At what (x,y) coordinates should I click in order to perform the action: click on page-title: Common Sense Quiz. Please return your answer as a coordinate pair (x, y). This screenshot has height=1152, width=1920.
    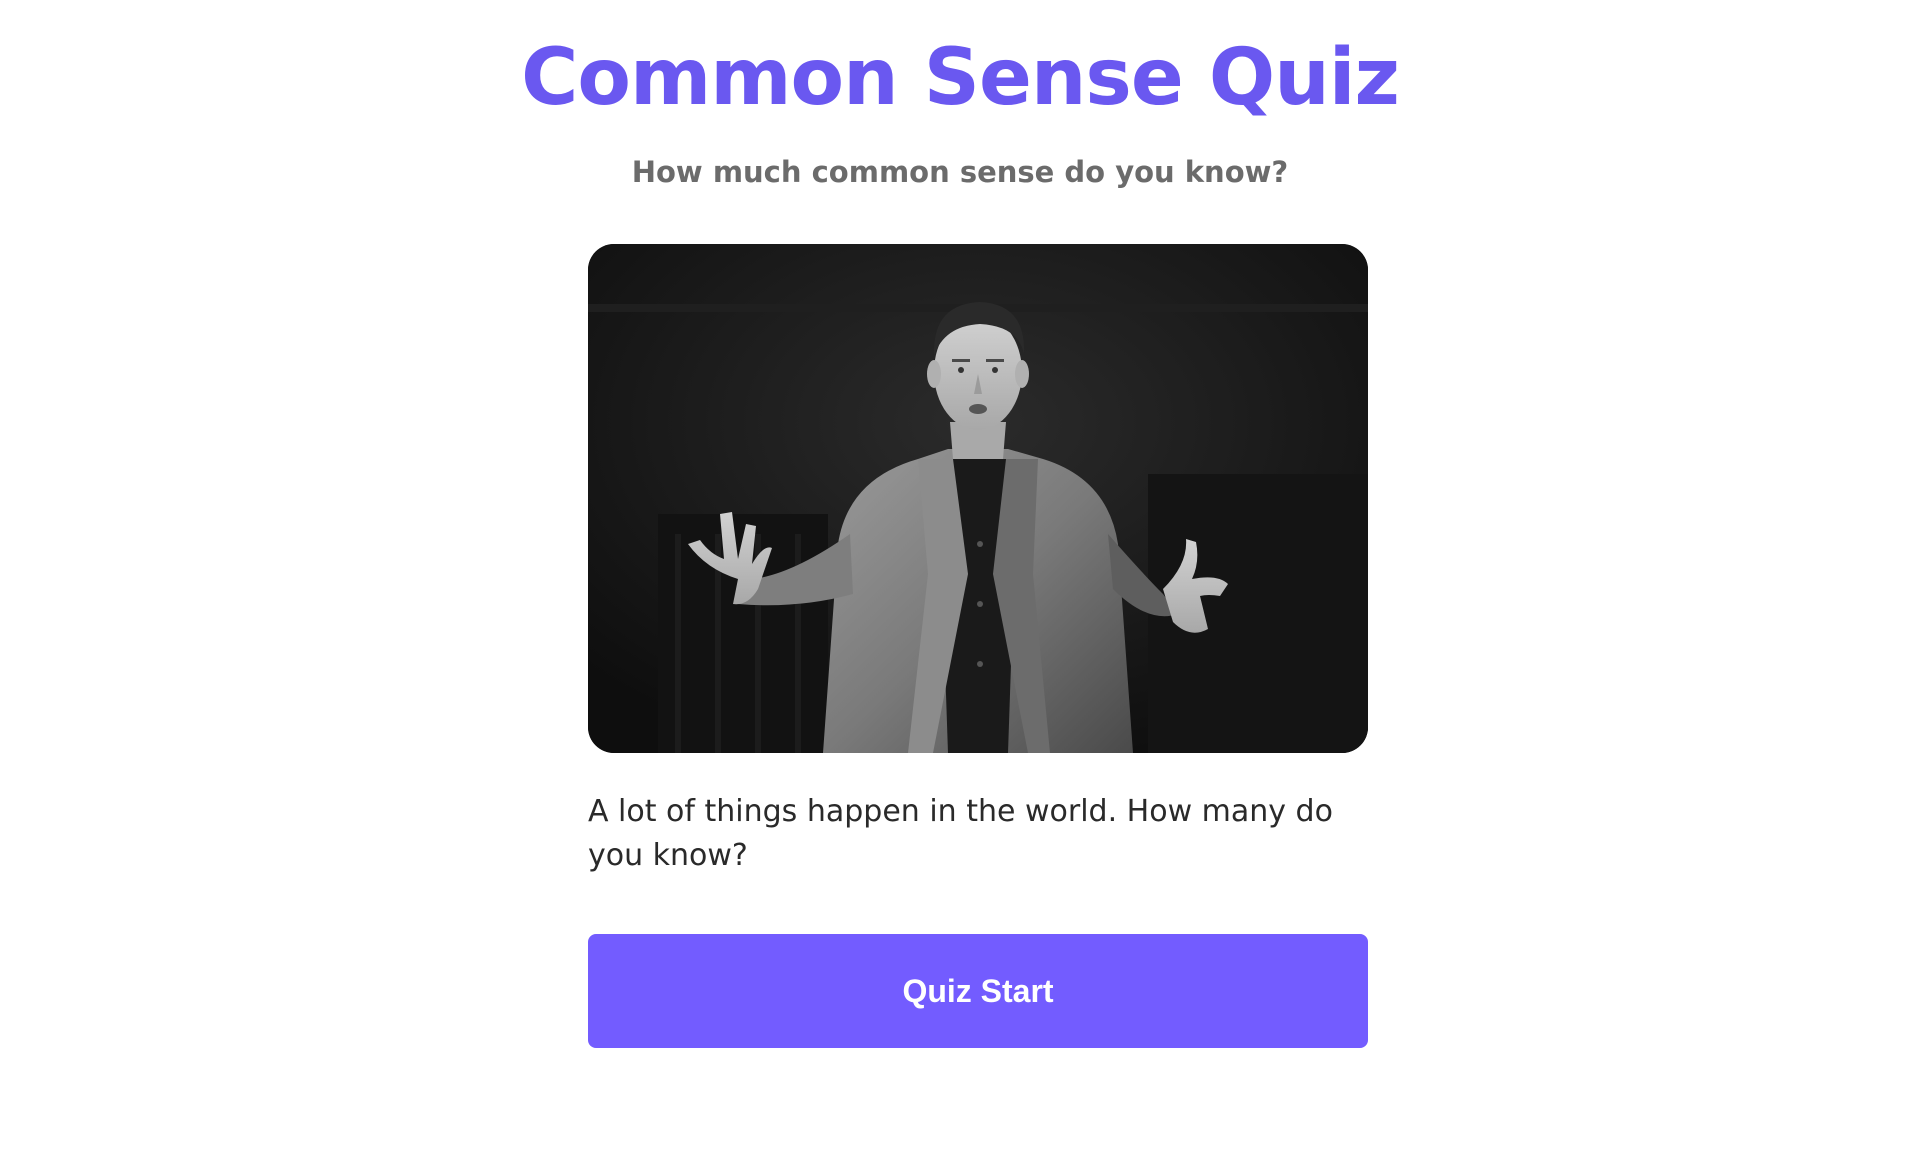
    Looking at the image, I should click on (960, 78).